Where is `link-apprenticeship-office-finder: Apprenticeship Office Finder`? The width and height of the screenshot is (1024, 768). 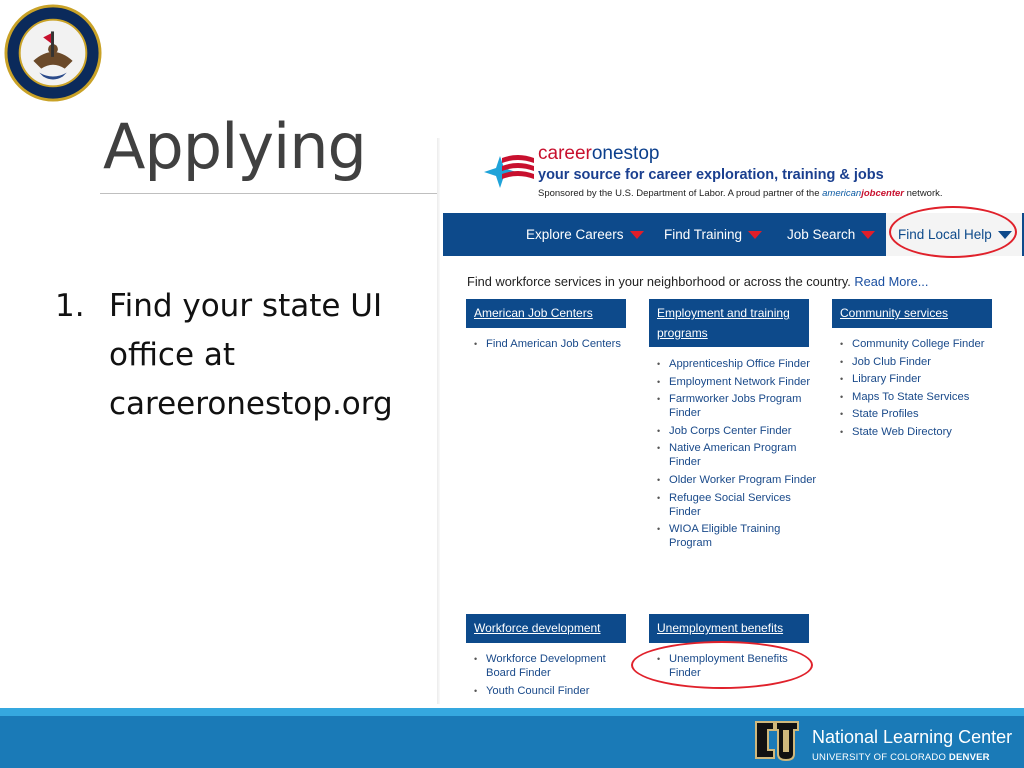
link-apprenticeship-office-finder: Apprenticeship Office Finder is located at coordinates (738, 364).